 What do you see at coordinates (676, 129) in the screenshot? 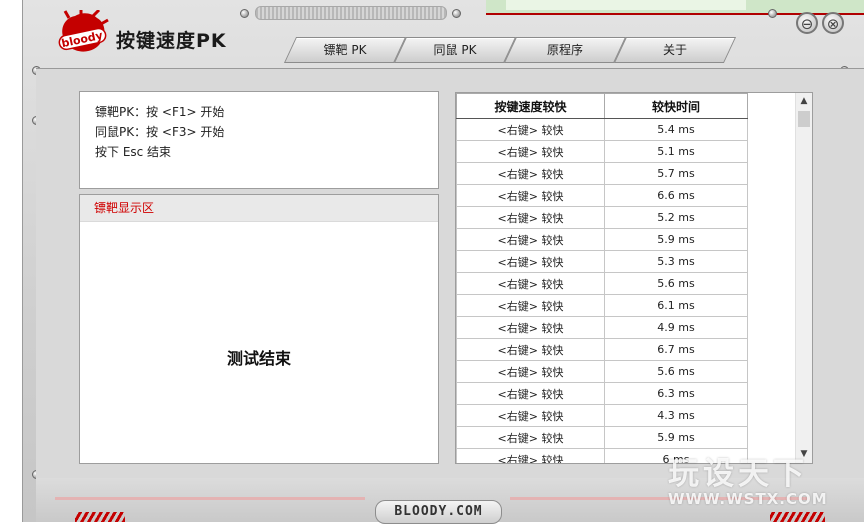
I see `faster-time-cell: 5.4 ms` at bounding box center [676, 129].